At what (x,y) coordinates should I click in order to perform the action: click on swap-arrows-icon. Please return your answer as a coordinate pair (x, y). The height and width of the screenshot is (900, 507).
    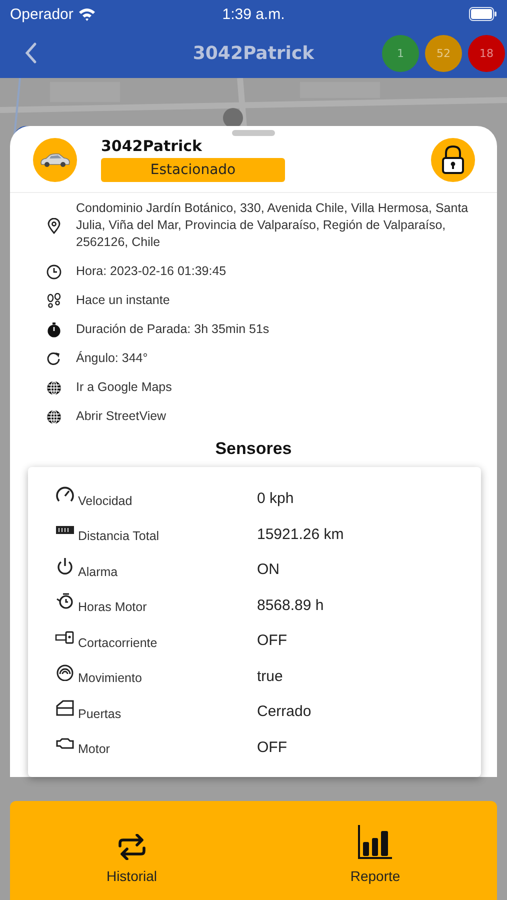
    Looking at the image, I should click on (132, 847).